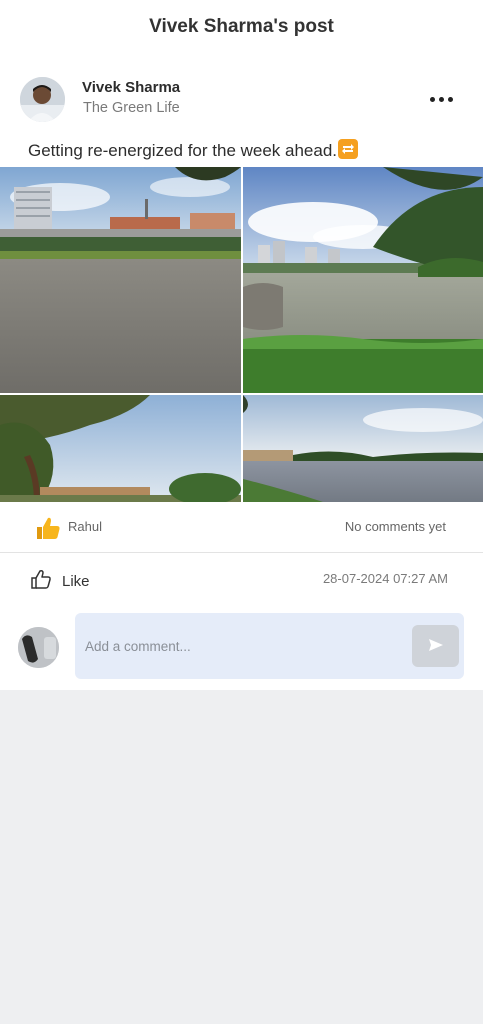  I want to click on more-options-button, so click(441, 99).